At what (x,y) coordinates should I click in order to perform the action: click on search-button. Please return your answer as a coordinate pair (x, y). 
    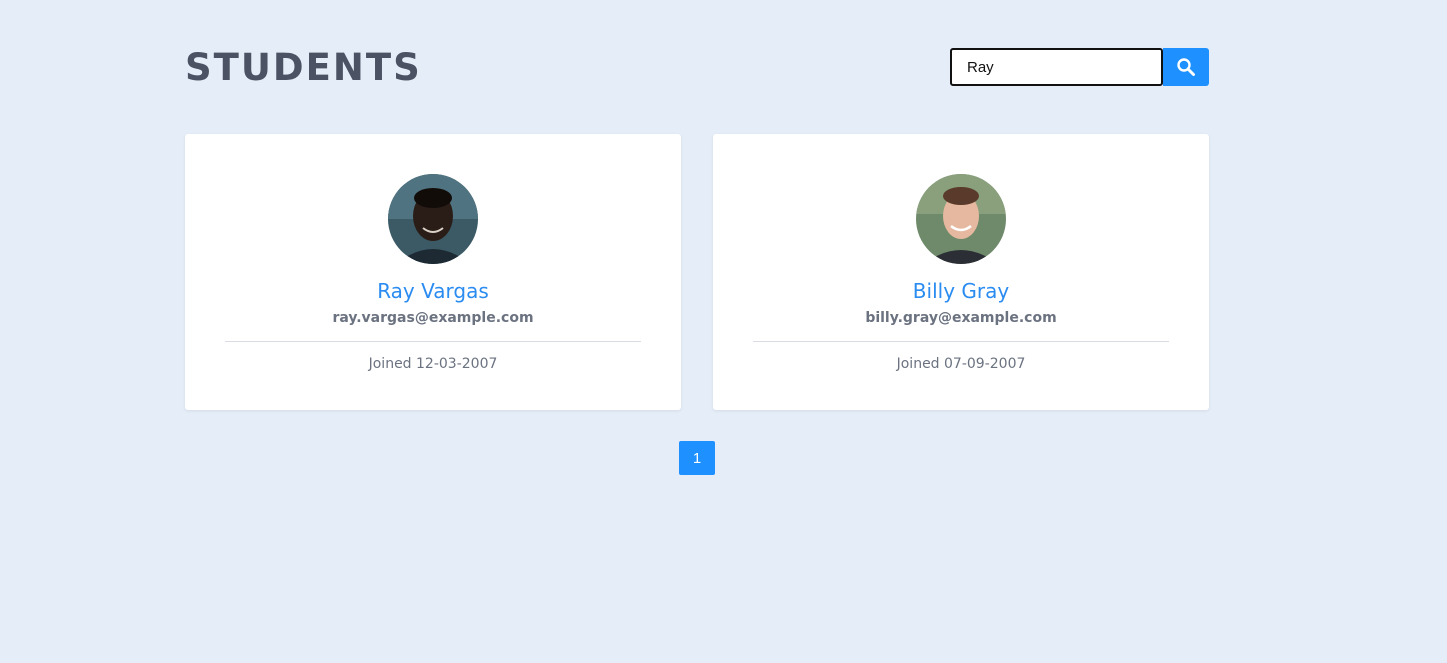
    Looking at the image, I should click on (1186, 67).